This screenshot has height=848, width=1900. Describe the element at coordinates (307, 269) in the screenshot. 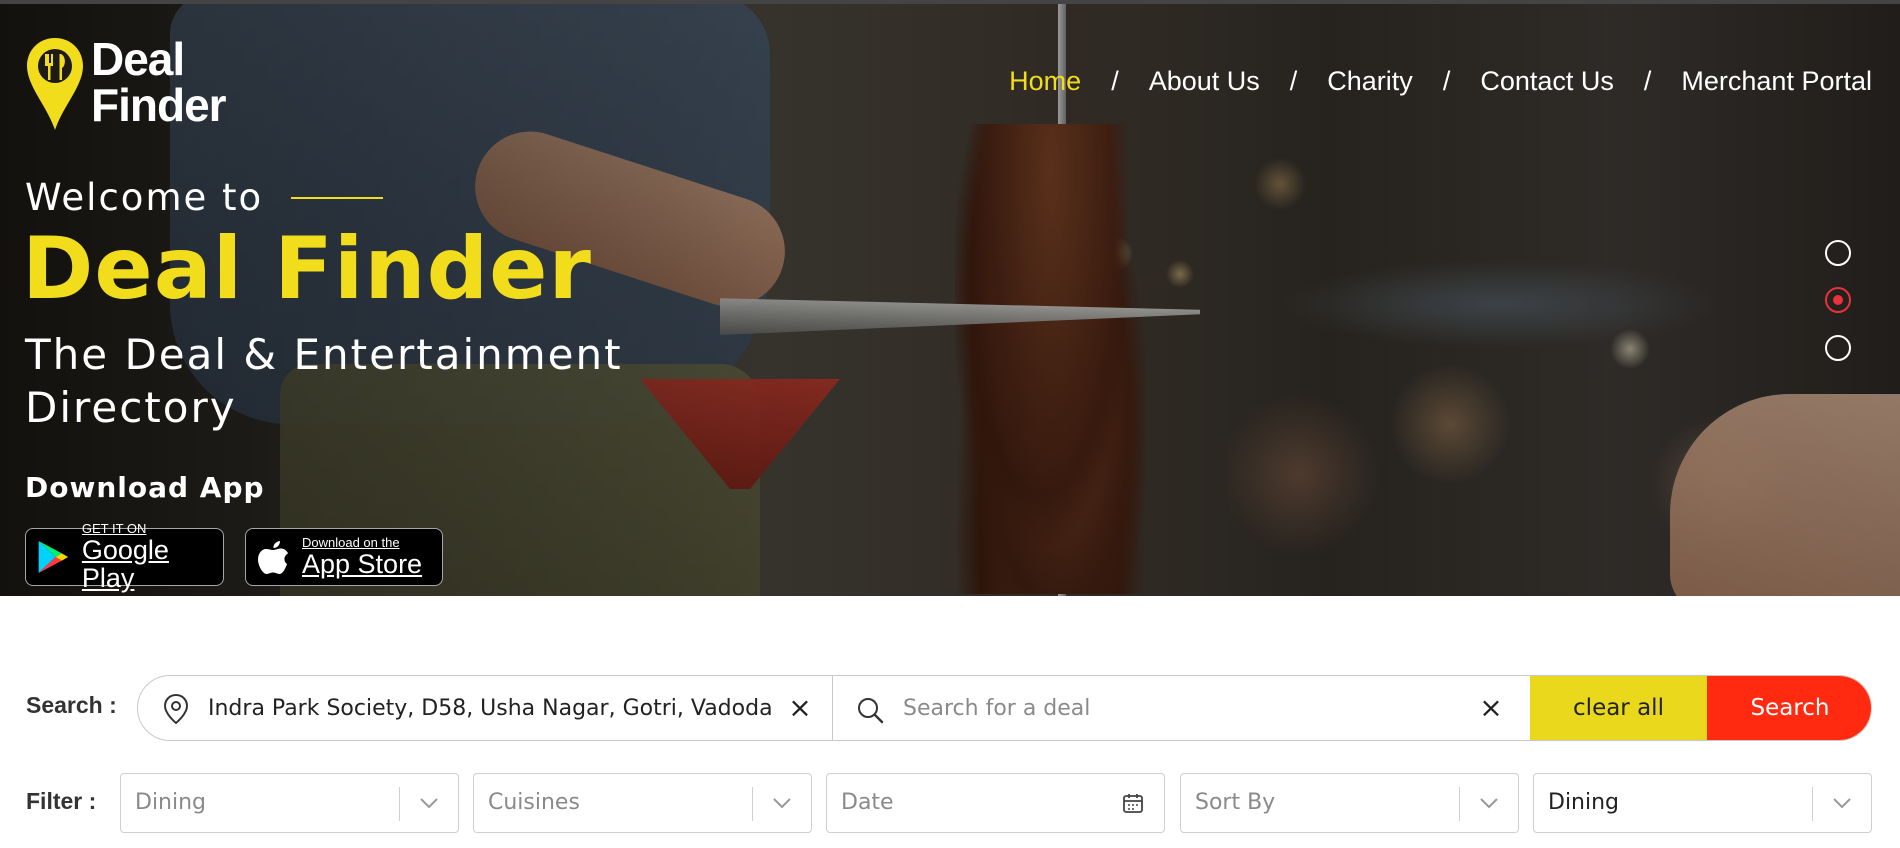

I see `hero-title: Deal Finder` at that location.